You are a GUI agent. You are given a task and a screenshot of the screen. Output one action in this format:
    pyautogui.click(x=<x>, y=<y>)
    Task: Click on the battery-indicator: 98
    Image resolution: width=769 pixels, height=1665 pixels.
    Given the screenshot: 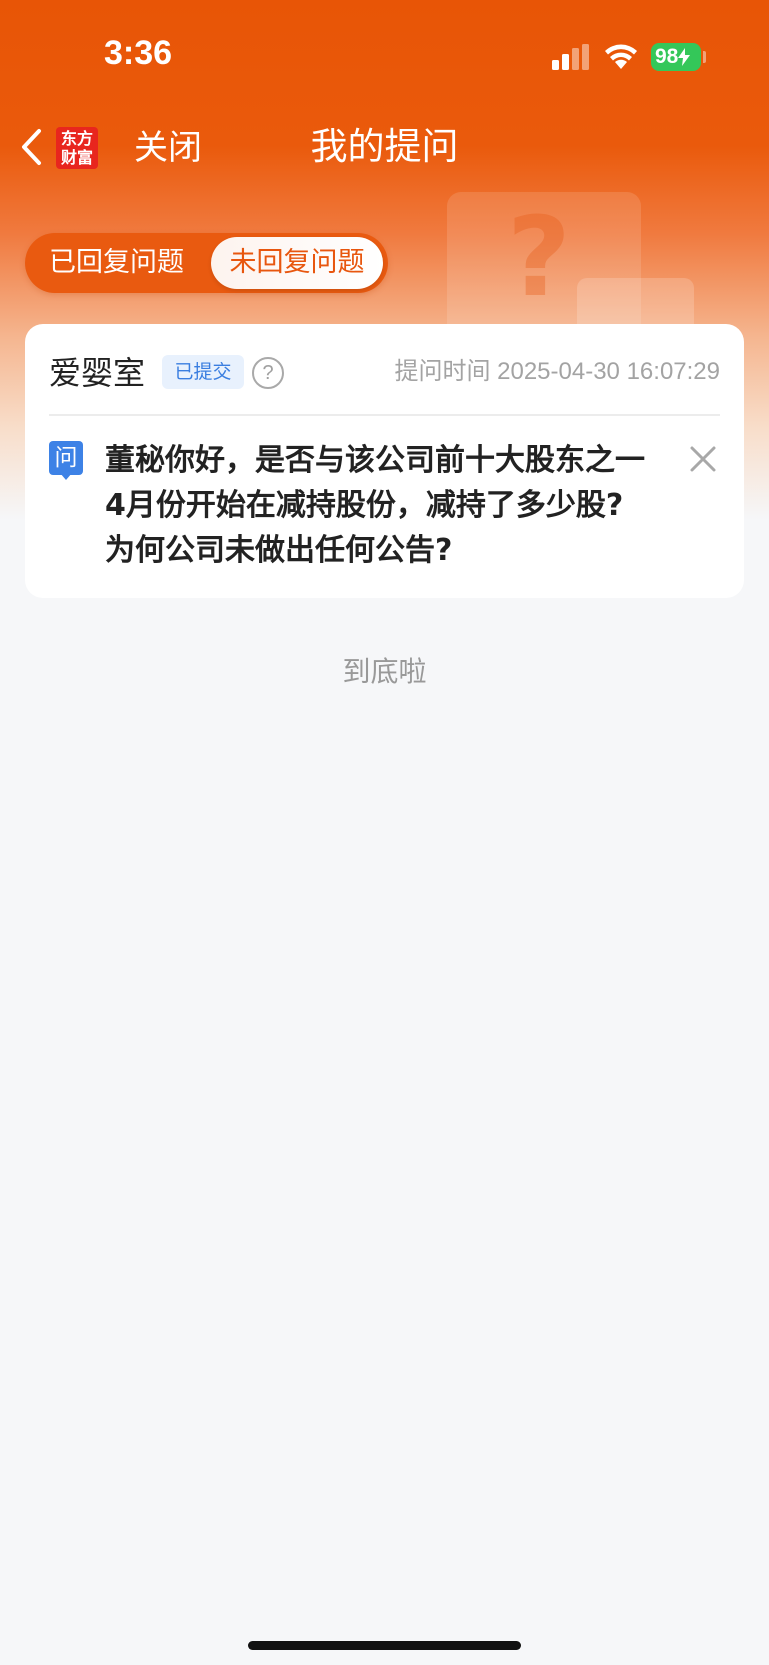 What is the action you would take?
    pyautogui.click(x=676, y=57)
    